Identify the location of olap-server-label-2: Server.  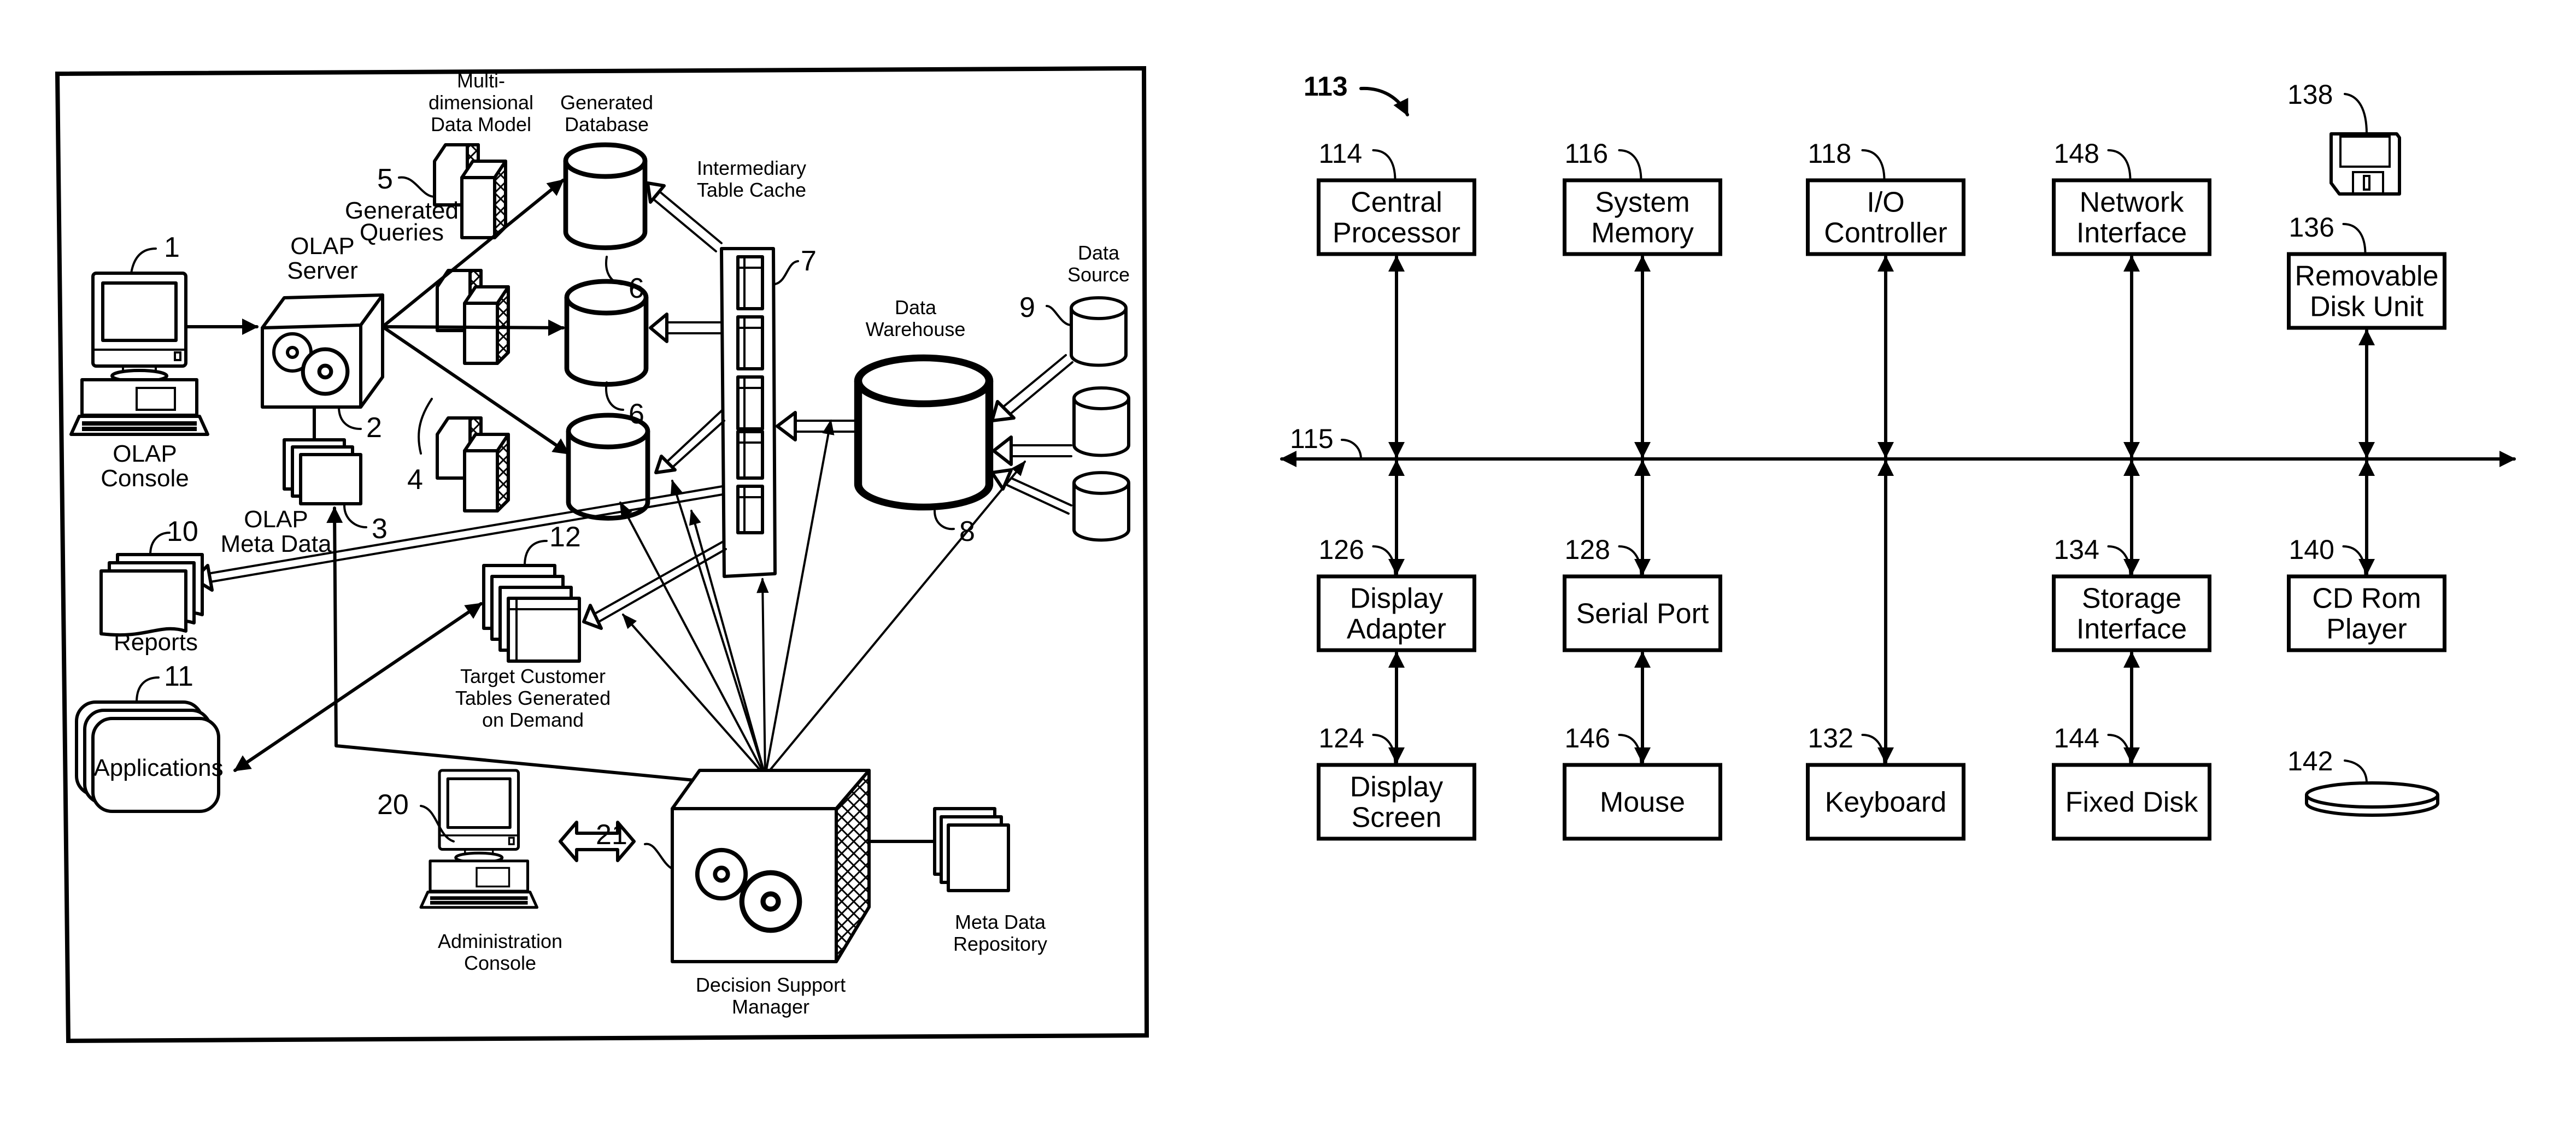
(323, 270).